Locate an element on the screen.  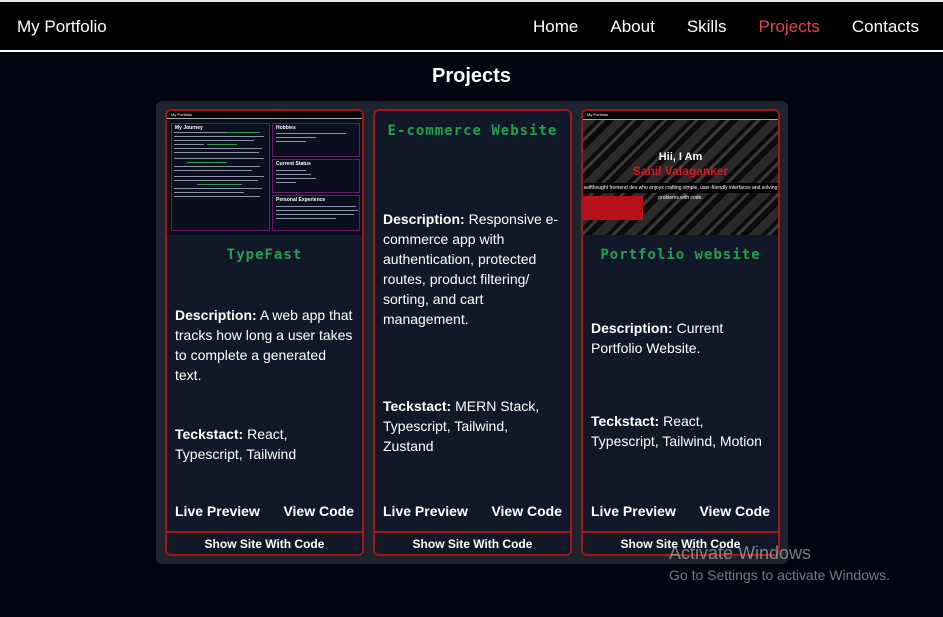
project-title: E-commerce Website is located at coordinates (472, 131).